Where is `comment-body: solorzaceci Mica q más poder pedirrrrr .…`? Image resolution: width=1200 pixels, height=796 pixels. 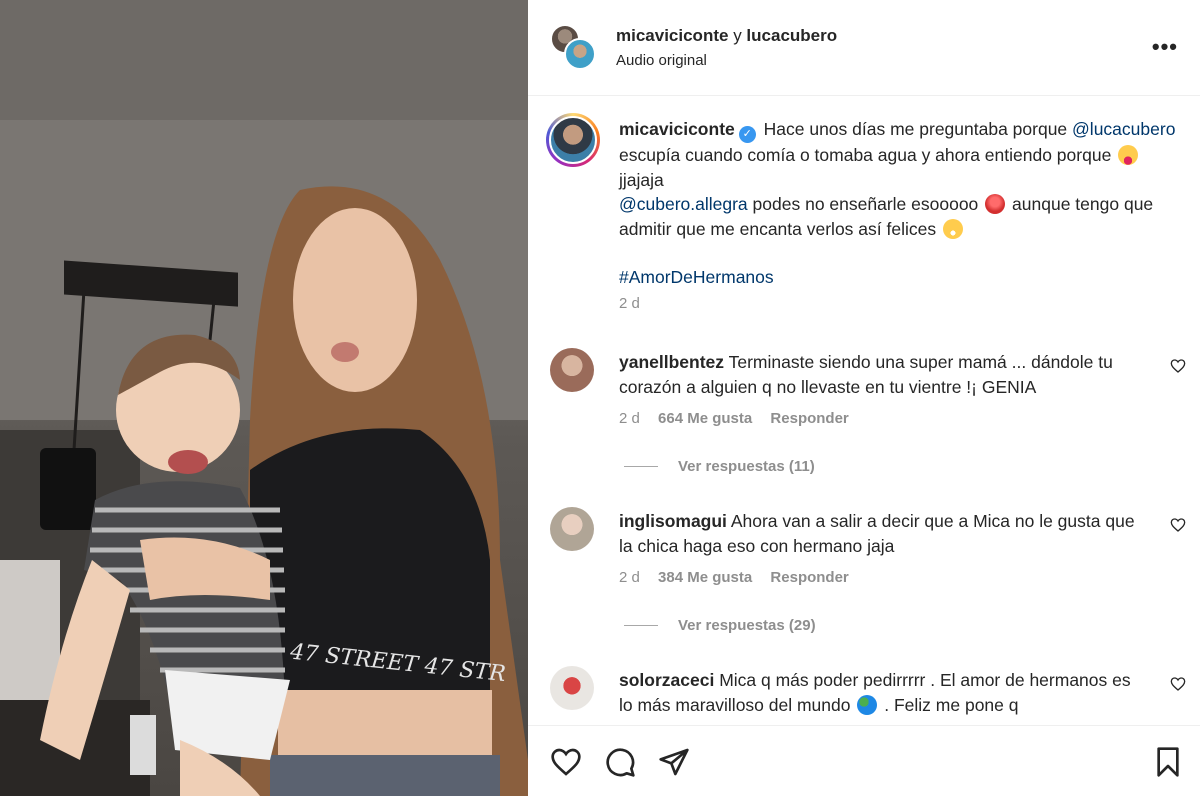
comment-body: solorzaceci Mica q más poder pedirrrrr .… is located at coordinates (879, 692).